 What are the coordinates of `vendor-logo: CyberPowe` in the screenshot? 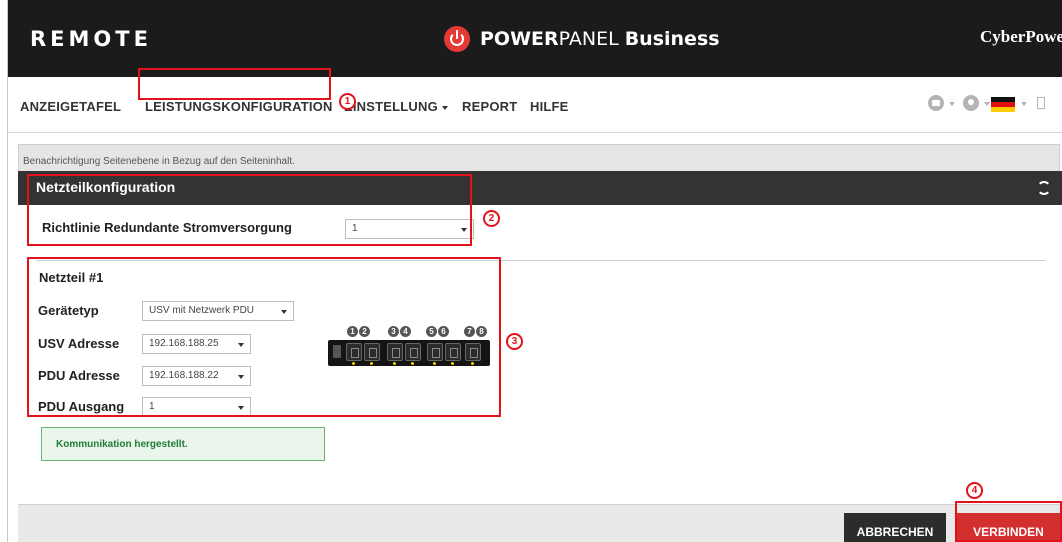 It's located at (1021, 36).